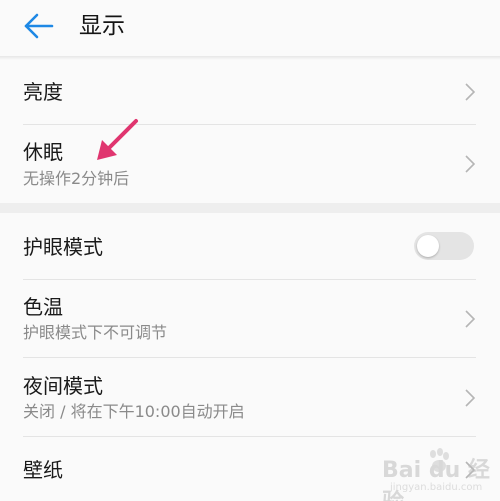 The height and width of the screenshot is (501, 500). Describe the element at coordinates (134, 411) in the screenshot. I see `night-mode-status: 关闭 / 将在下午10:00自动开启` at that location.